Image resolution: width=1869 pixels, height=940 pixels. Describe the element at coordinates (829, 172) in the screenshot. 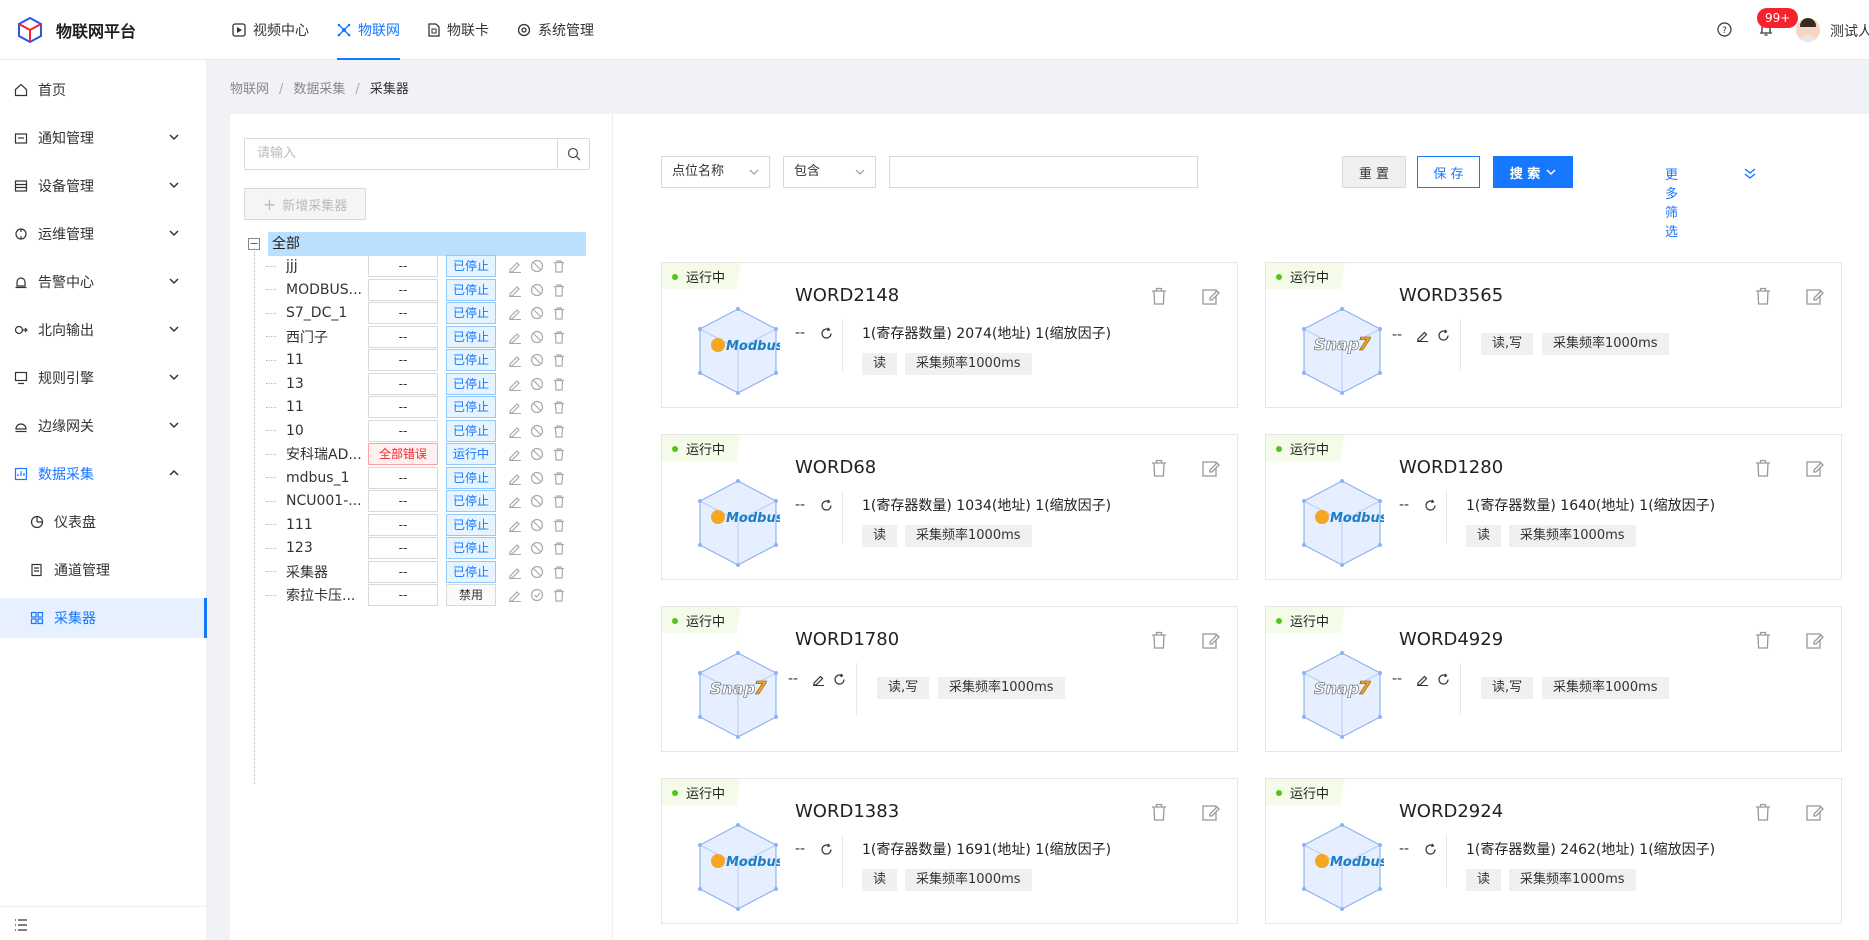

I see `operator-select: 包含` at that location.